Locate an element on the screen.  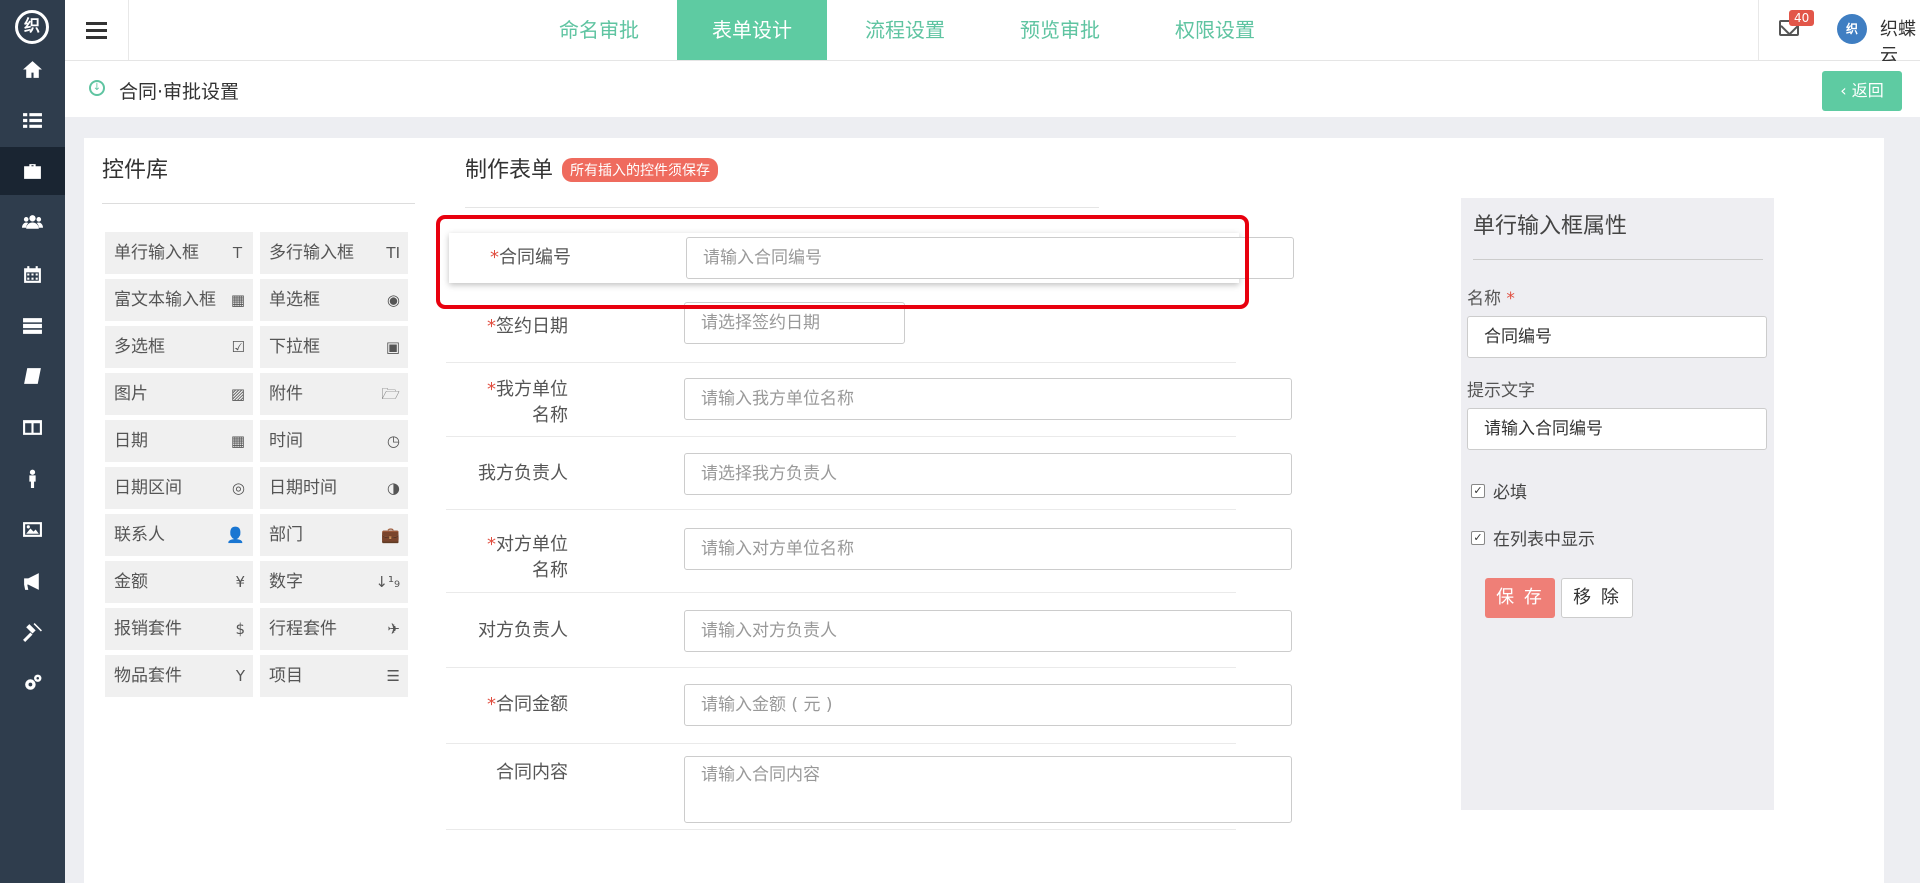
control-item: 部门 💼 is located at coordinates (334, 535).